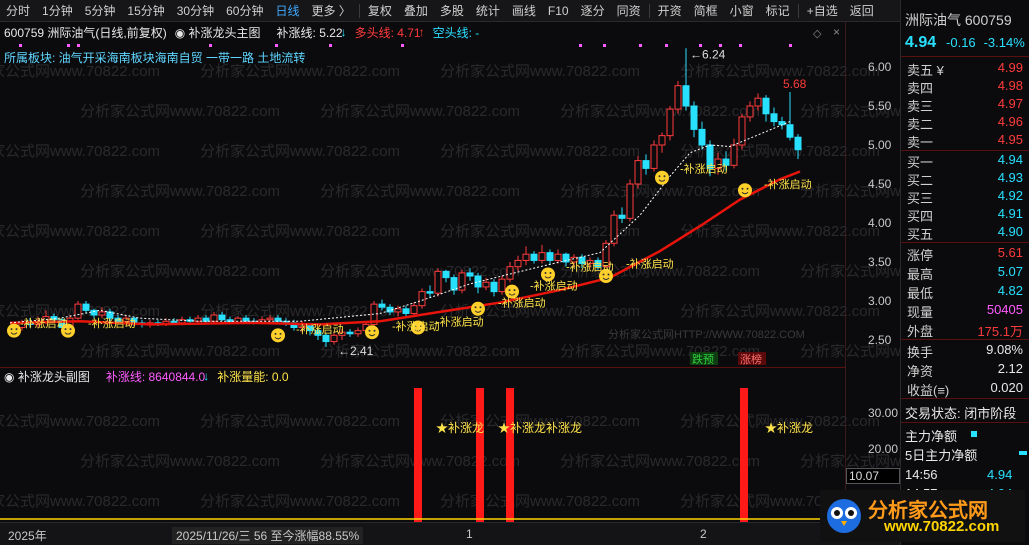 The height and width of the screenshot is (545, 1029). Describe the element at coordinates (18, 11) in the screenshot. I see `toolbar-item-0: 分时` at that location.